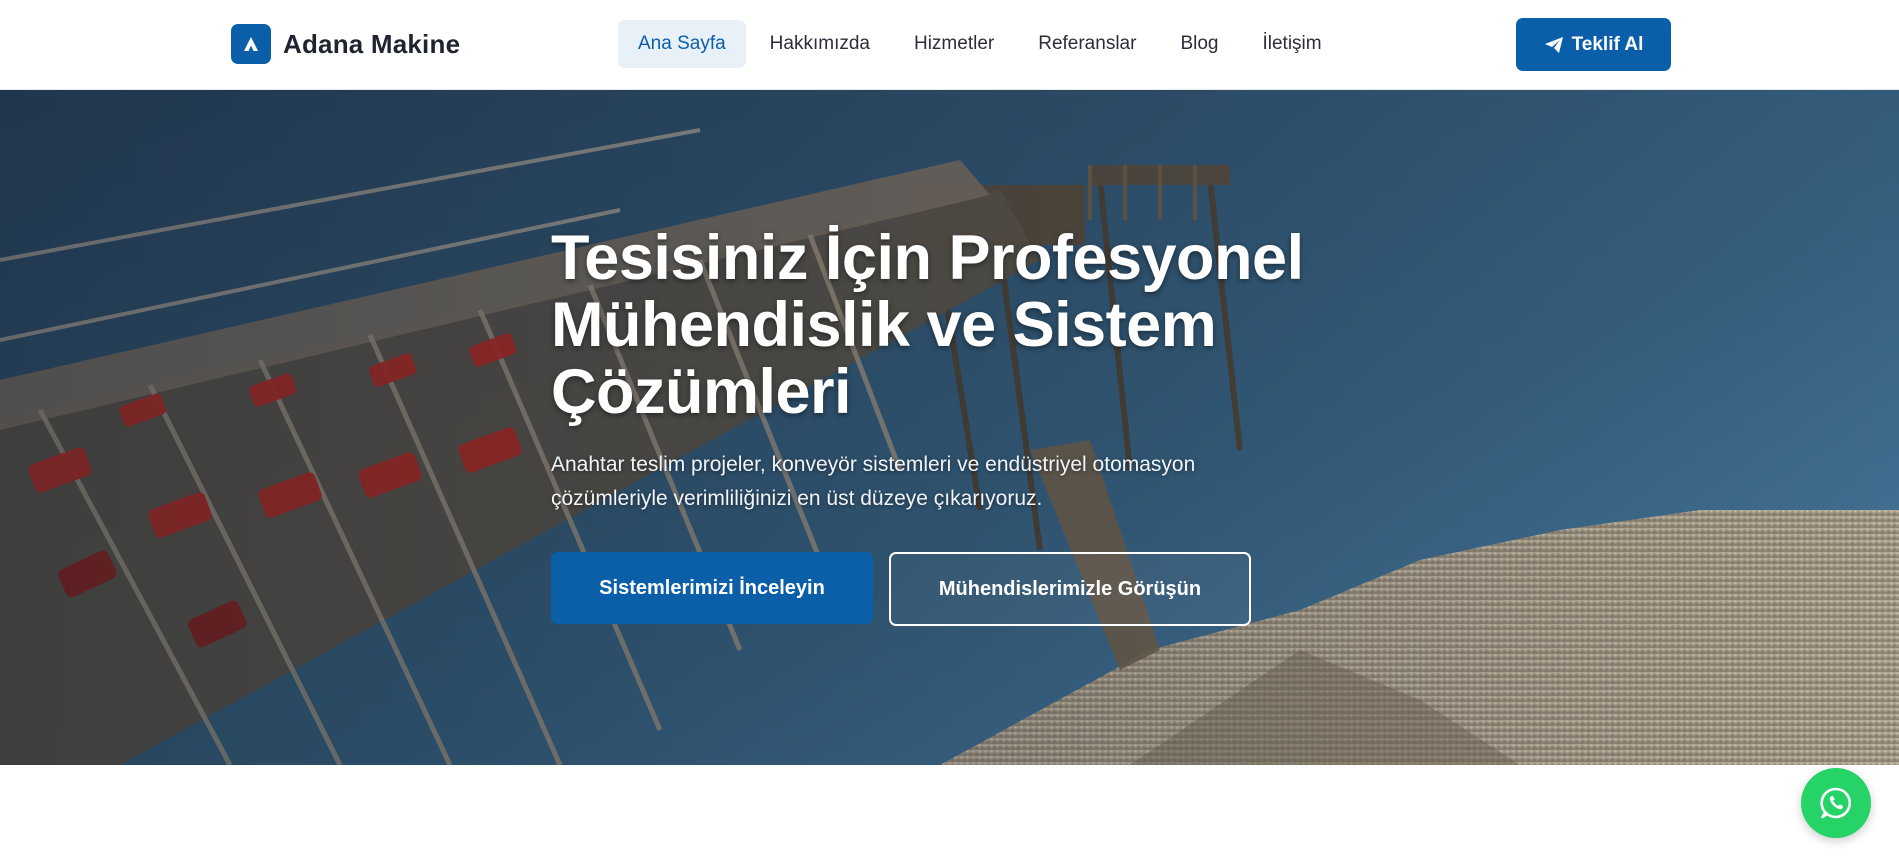 This screenshot has height=865, width=1899. Describe the element at coordinates (1199, 44) in the screenshot. I see `nav-item-blog: Blog` at that location.